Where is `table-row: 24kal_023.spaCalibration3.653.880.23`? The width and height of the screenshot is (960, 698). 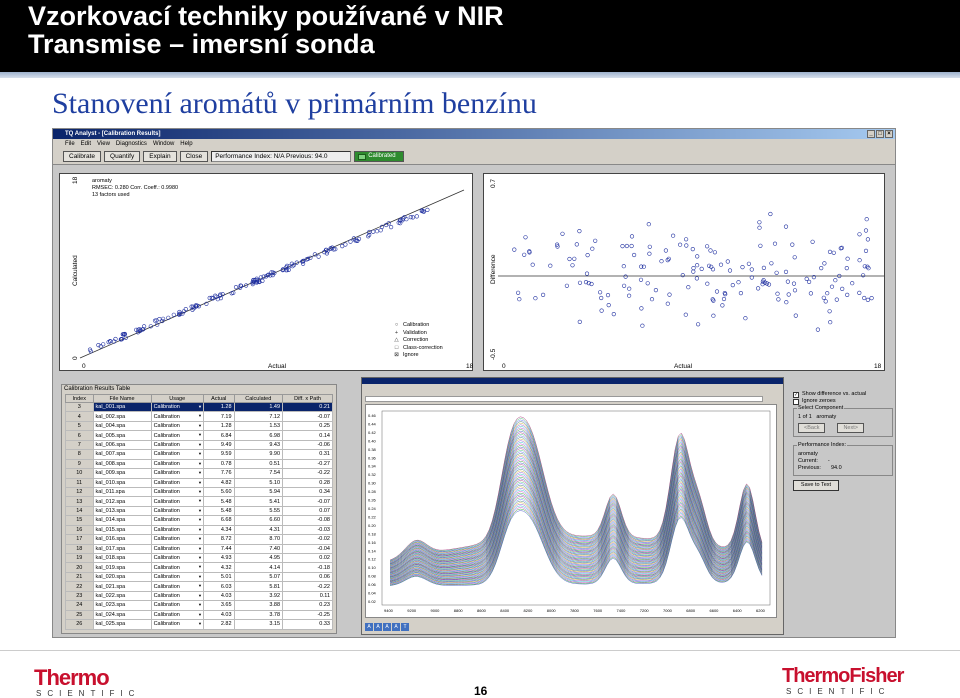 table-row: 24kal_023.spaCalibration3.653.880.23 is located at coordinates (199, 605).